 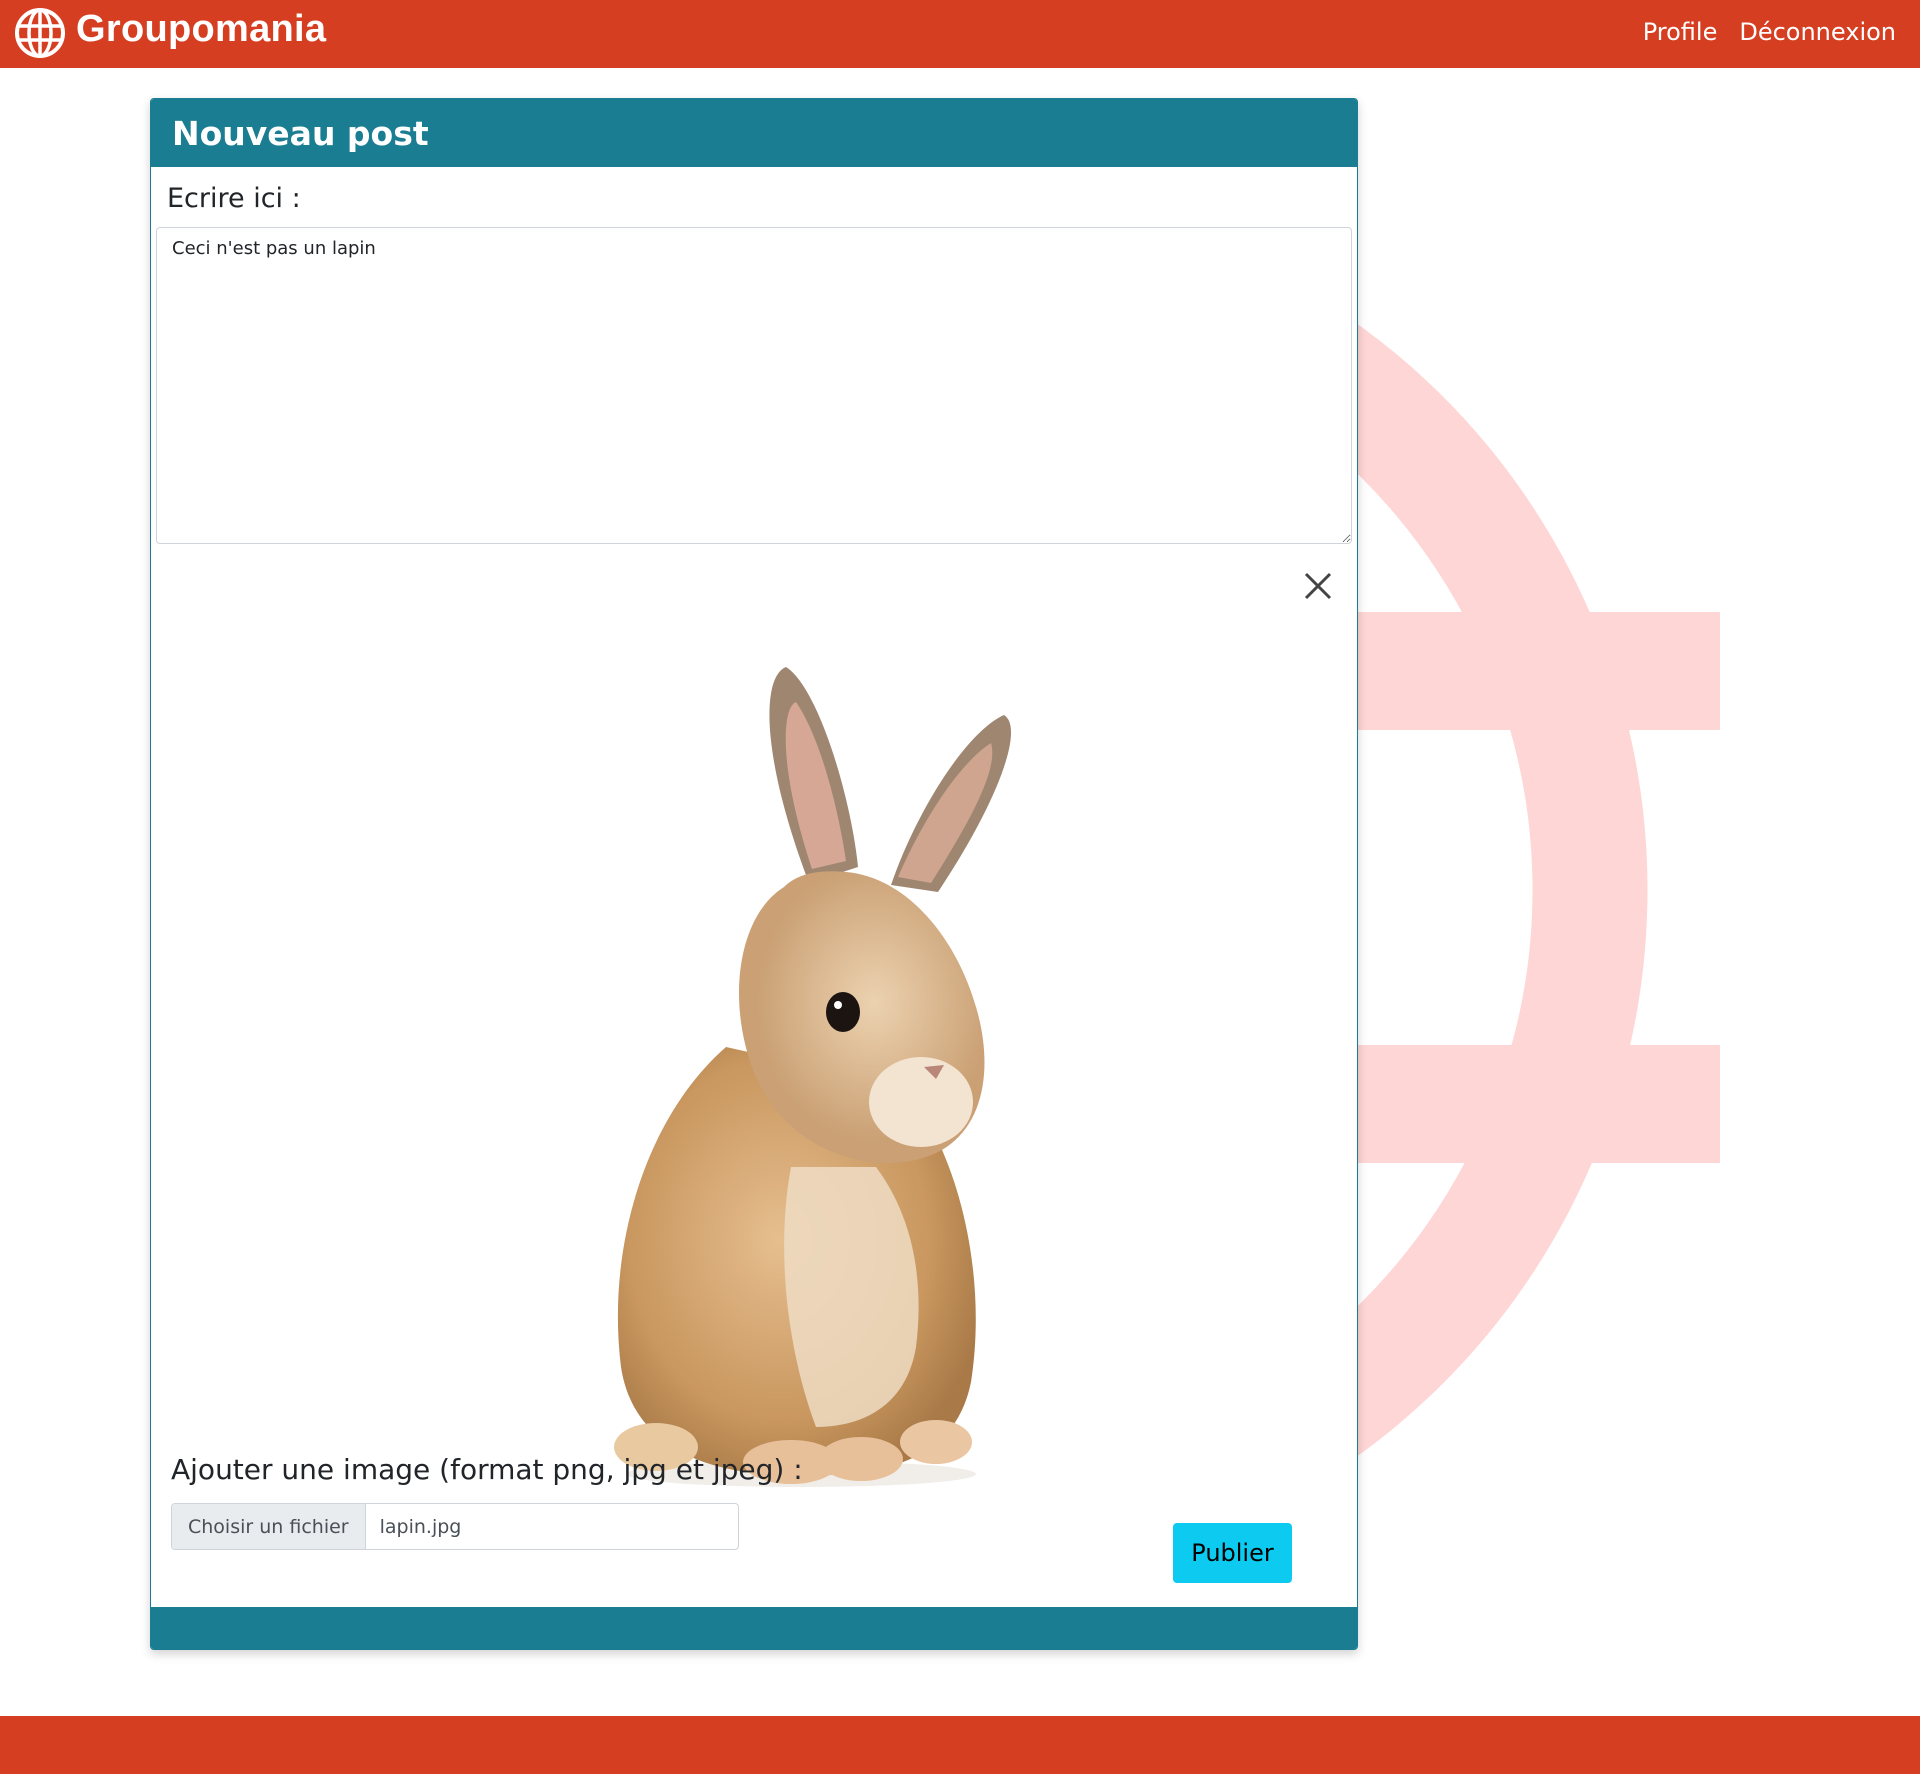 I want to click on choose-file-button: Choisir un fichier, so click(x=269, y=1526).